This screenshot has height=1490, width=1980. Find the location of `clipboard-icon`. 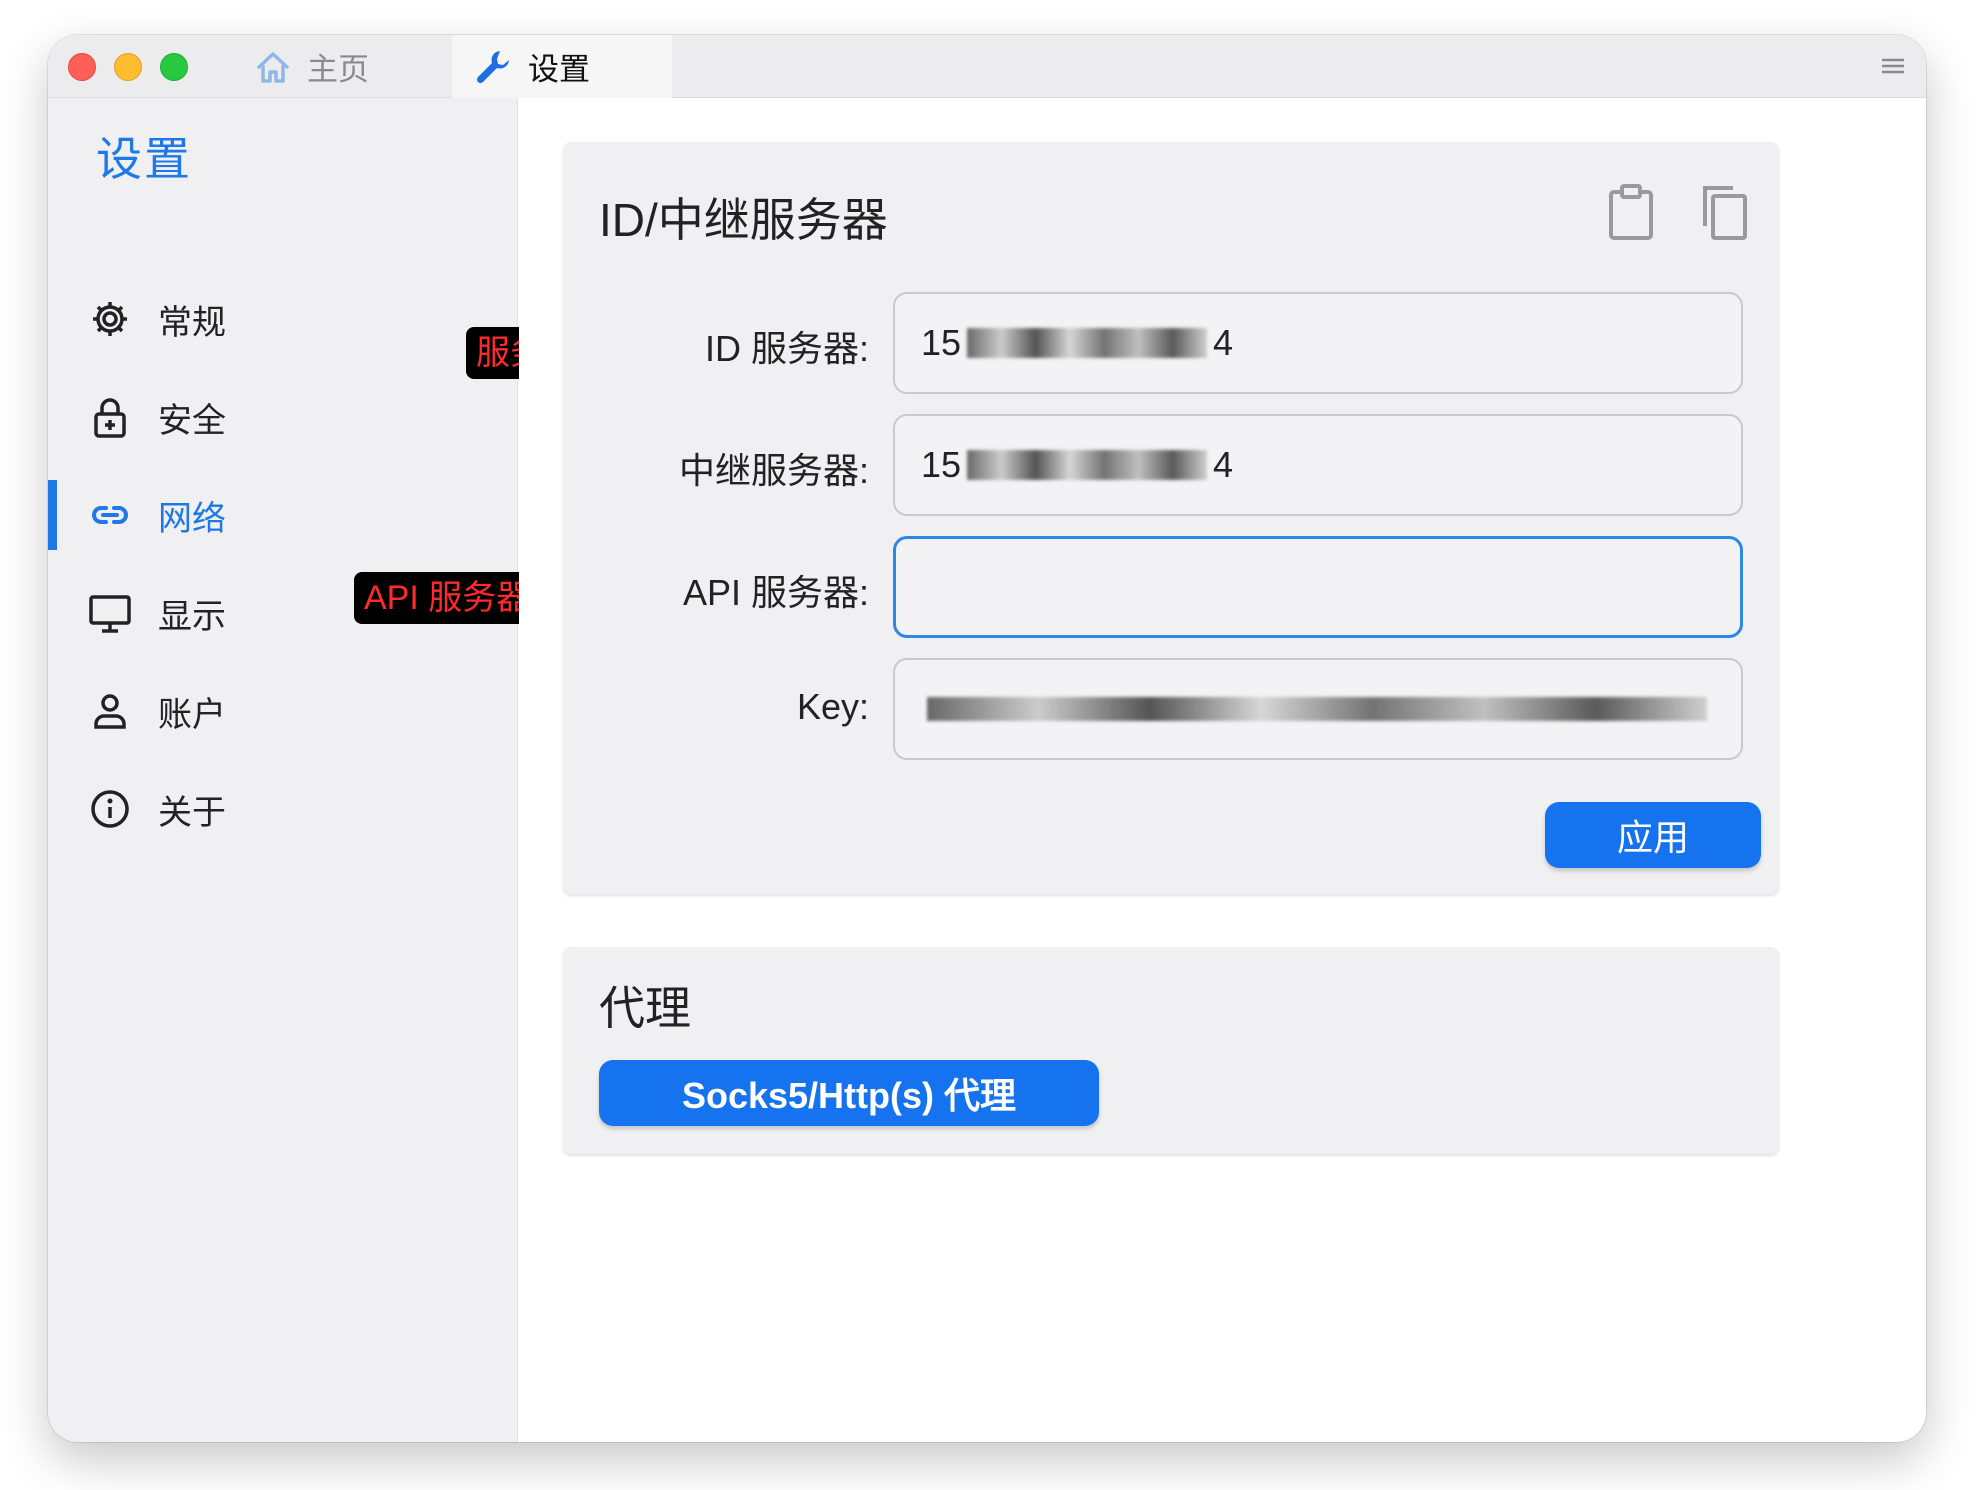

clipboard-icon is located at coordinates (1631, 212).